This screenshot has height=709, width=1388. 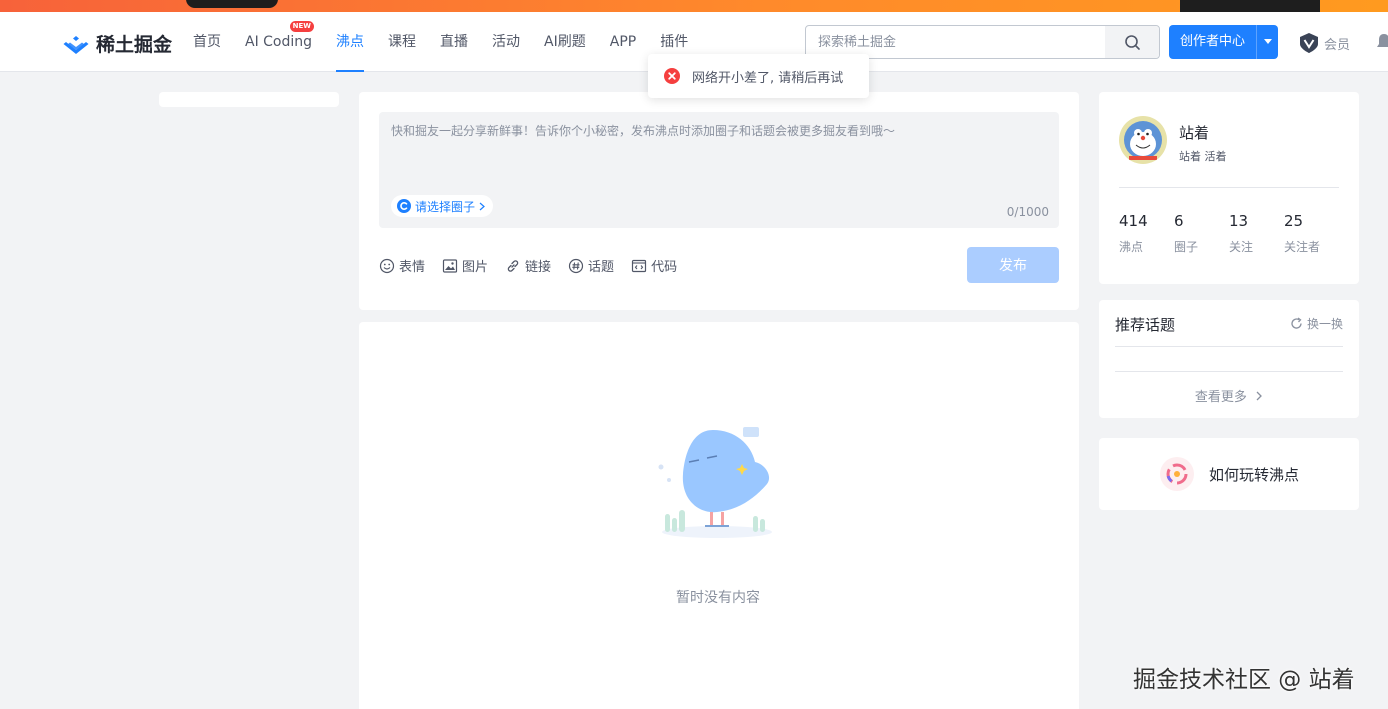 I want to click on view-more-link: 查看更多, so click(x=1229, y=395).